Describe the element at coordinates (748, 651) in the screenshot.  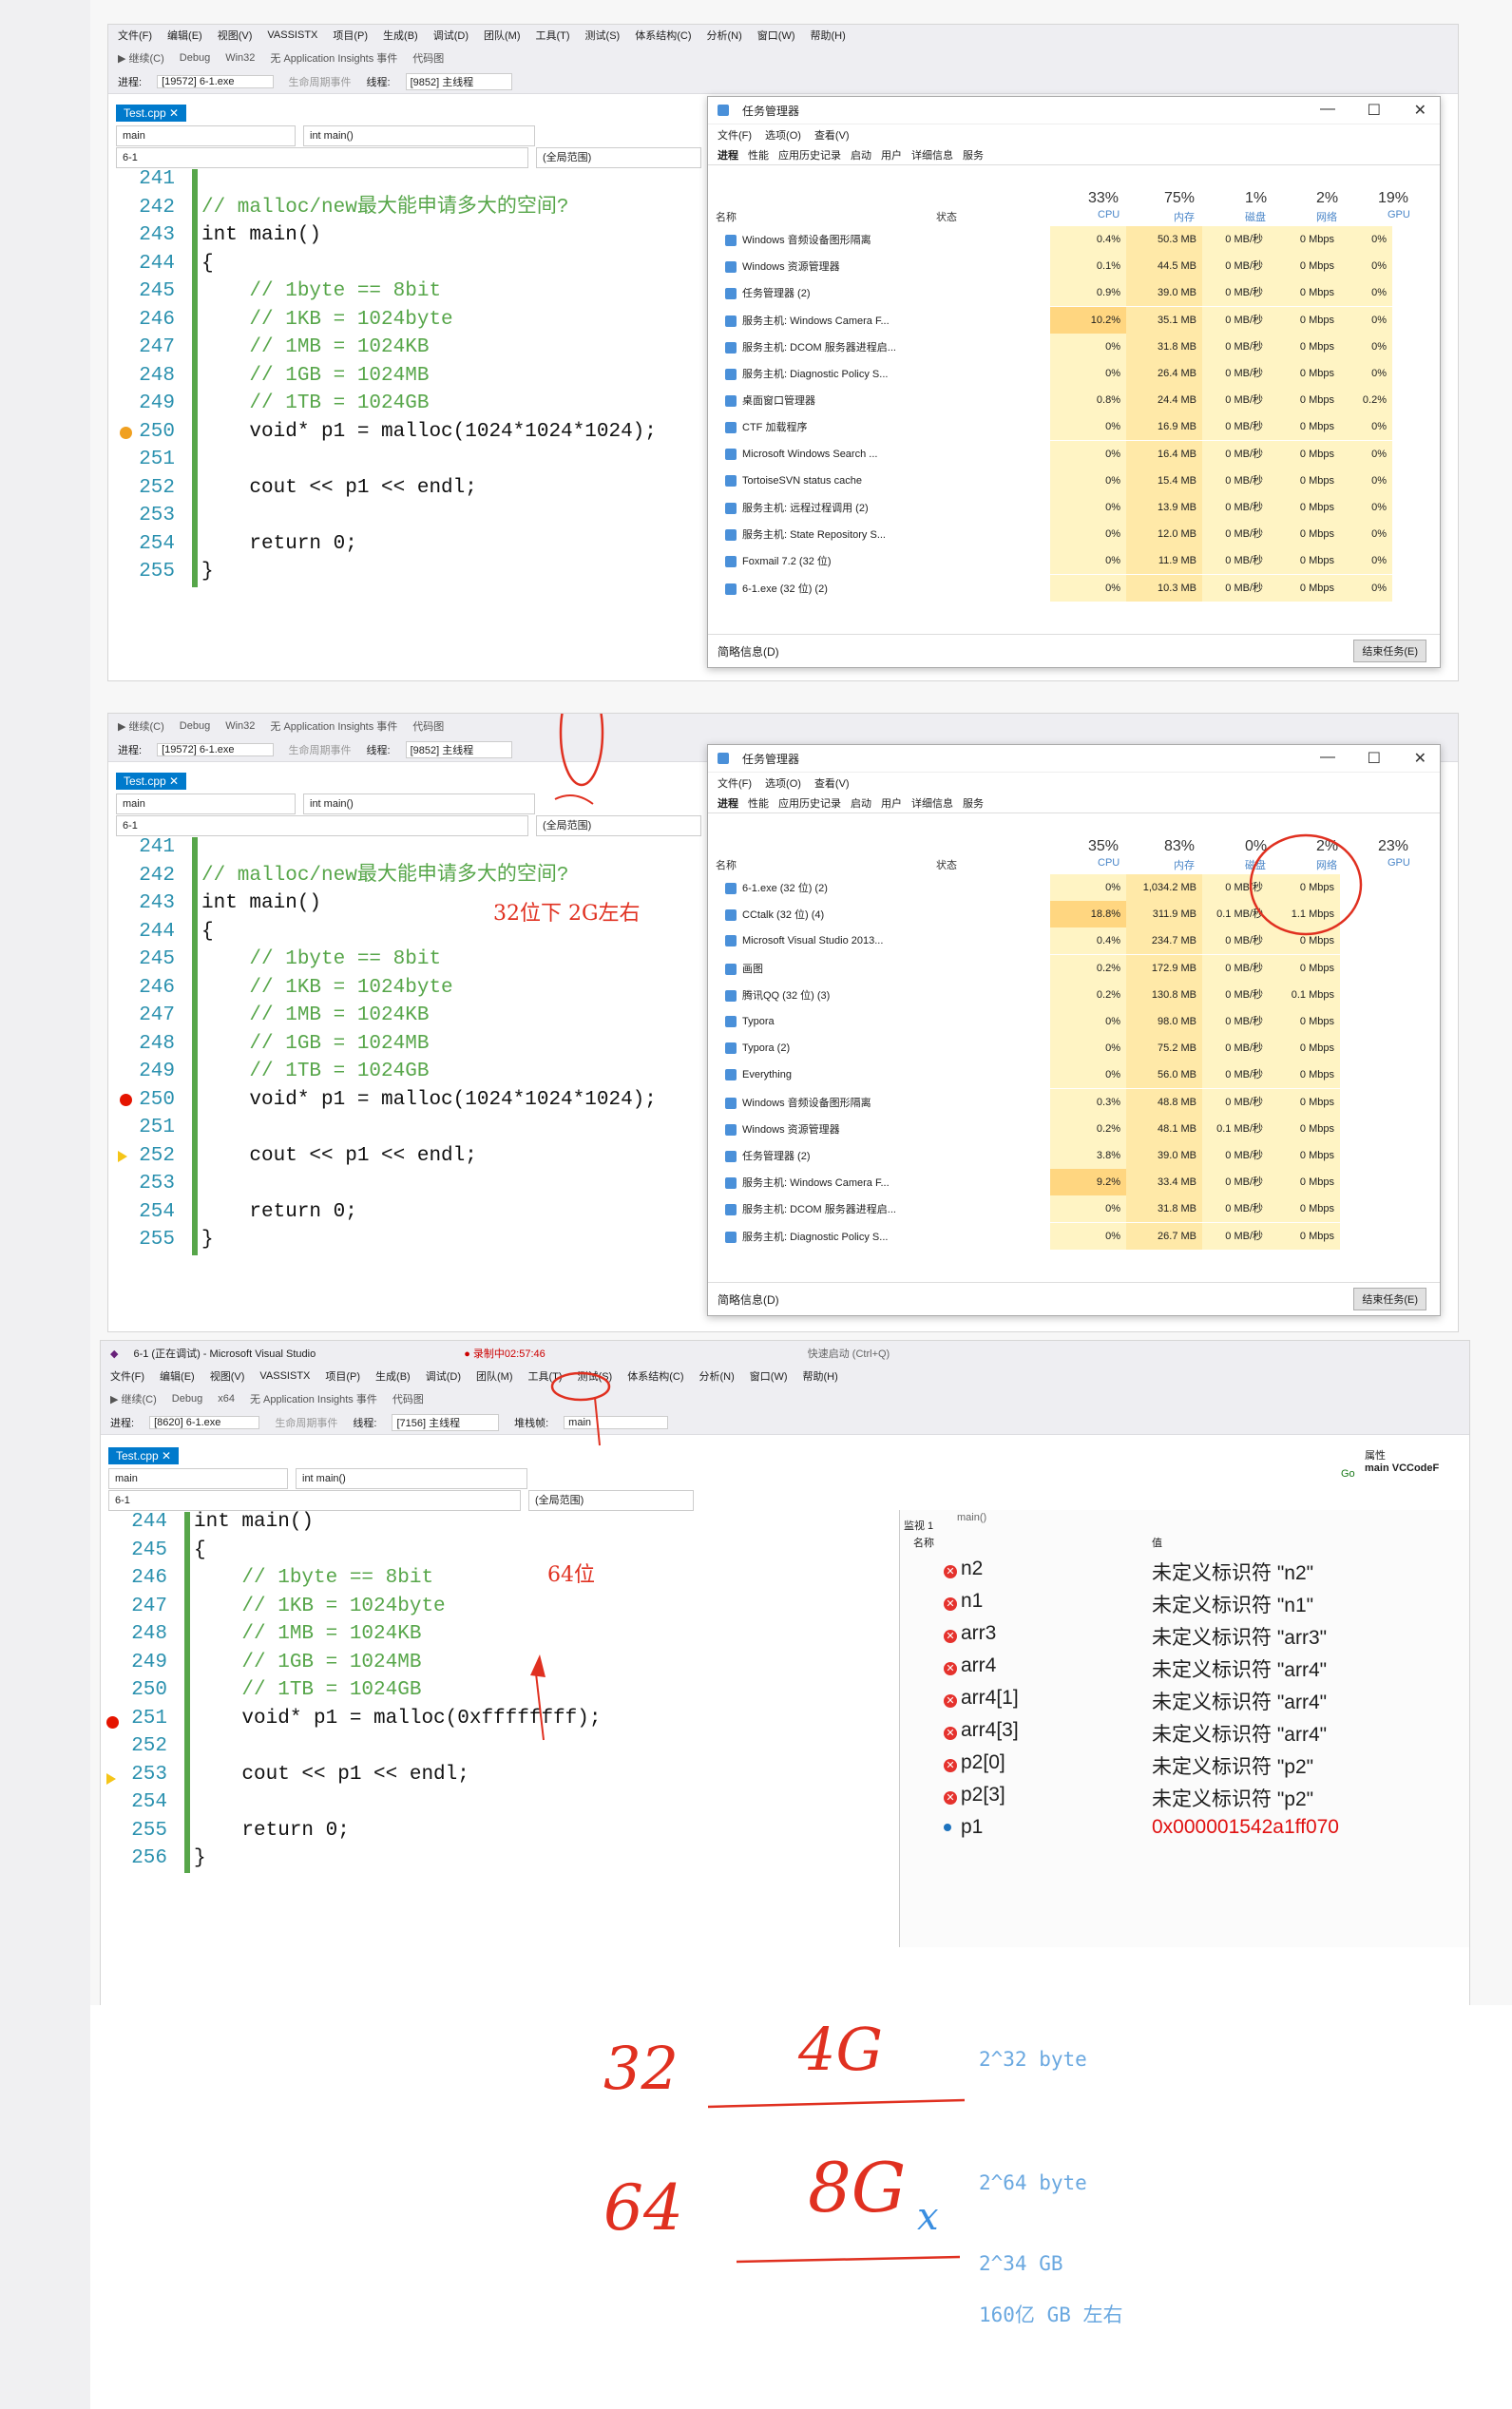
I see `fewer-details-button: 简略信息(D)` at that location.